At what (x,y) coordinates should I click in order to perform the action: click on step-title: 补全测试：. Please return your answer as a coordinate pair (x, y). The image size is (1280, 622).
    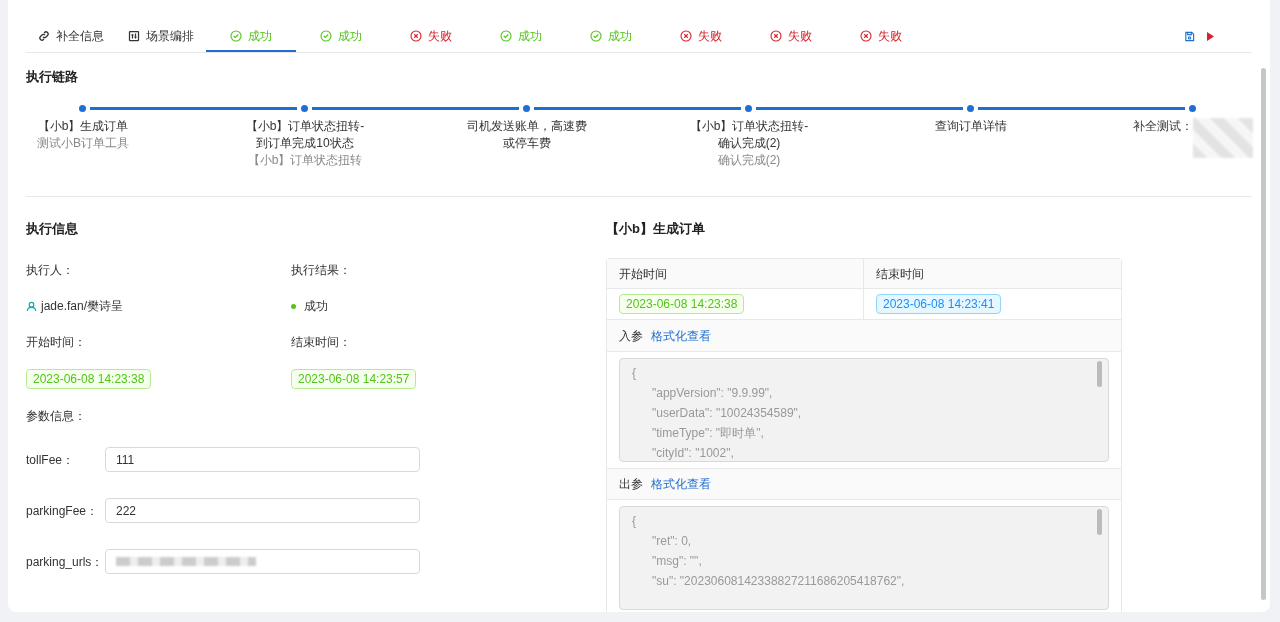
    Looking at the image, I should click on (1163, 126).